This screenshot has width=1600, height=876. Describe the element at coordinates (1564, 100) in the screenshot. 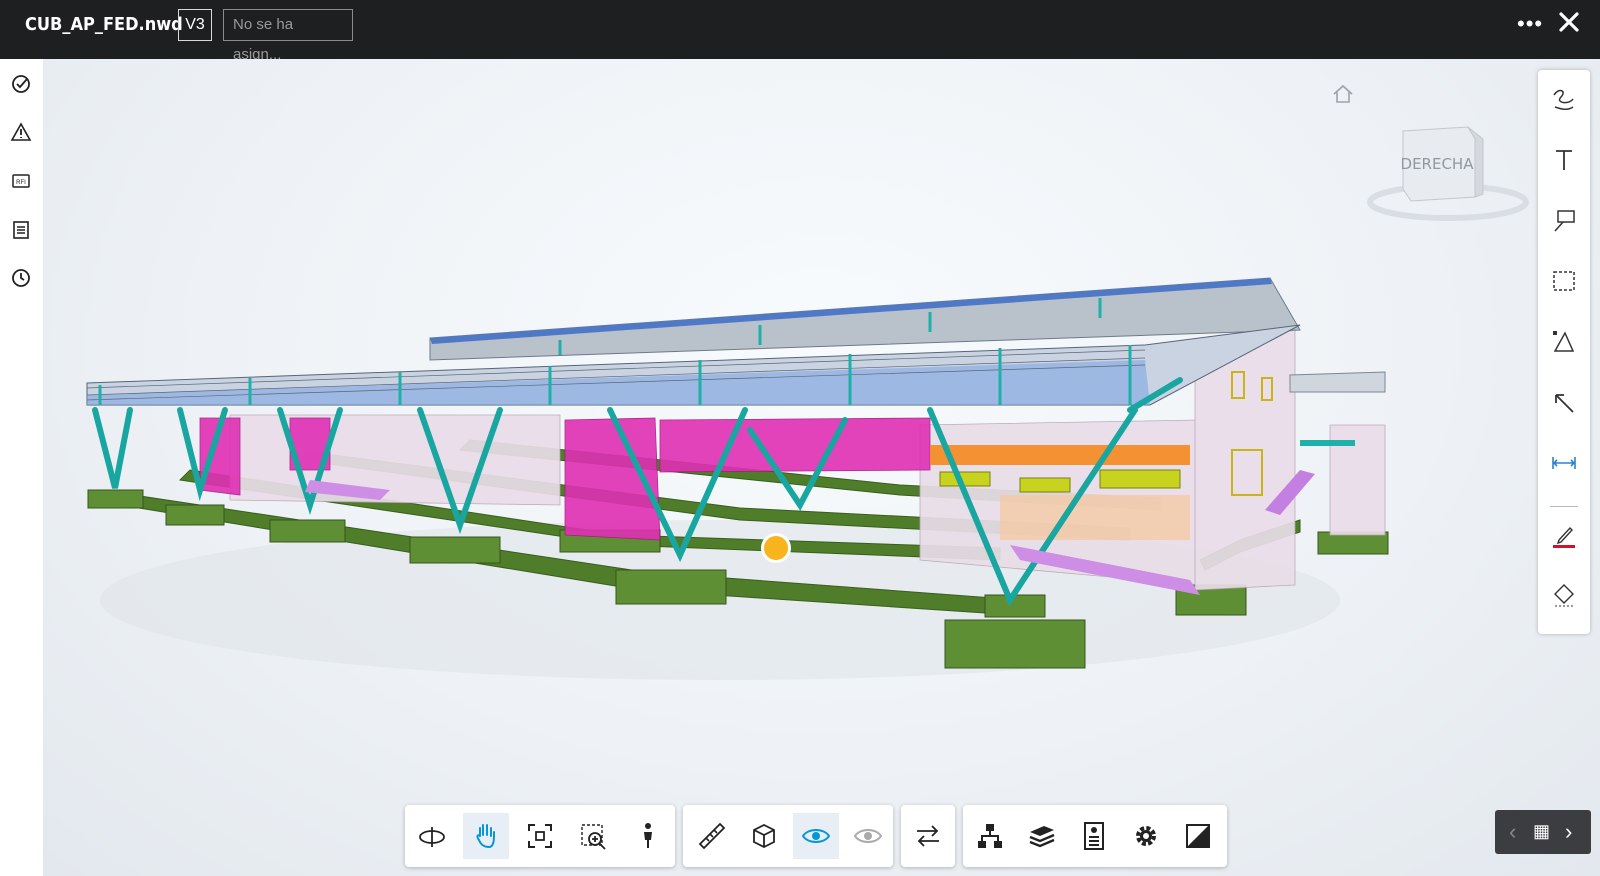

I see `freehand-icon` at that location.